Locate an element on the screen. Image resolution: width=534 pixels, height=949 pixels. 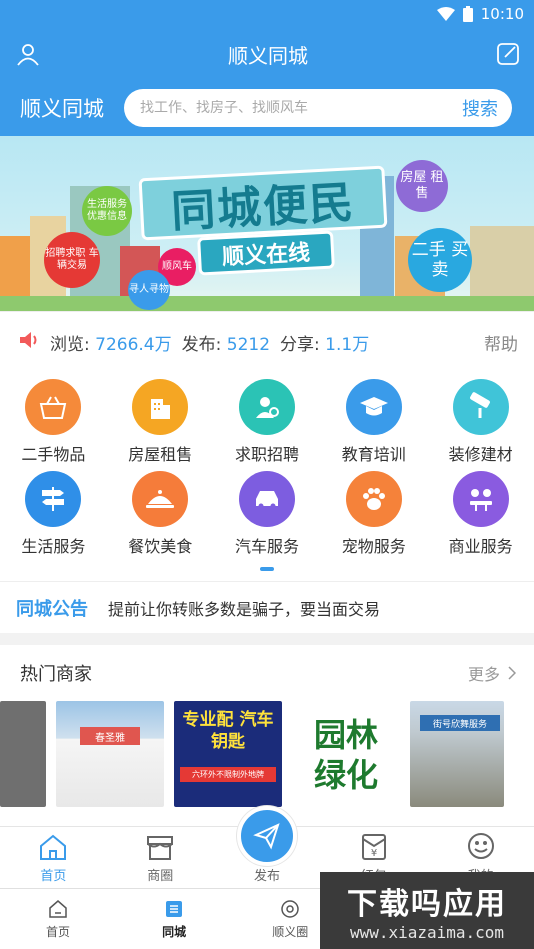
search-input is located at coordinates (301, 108).